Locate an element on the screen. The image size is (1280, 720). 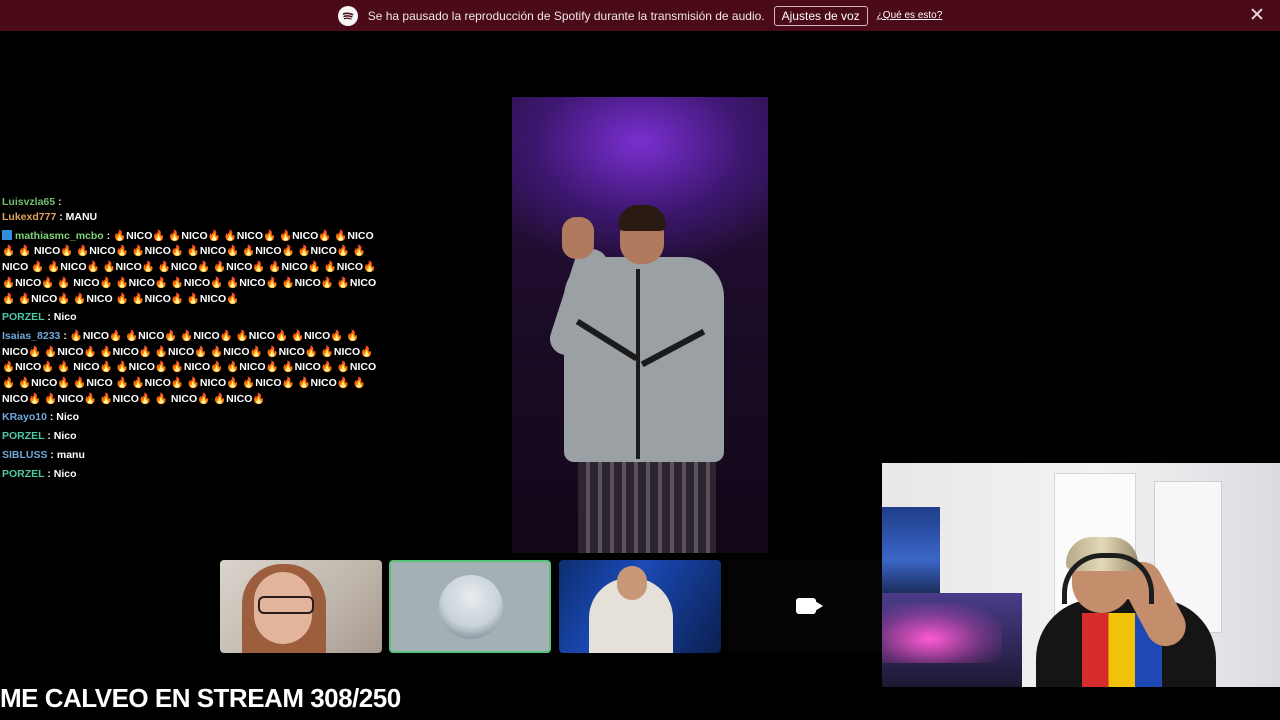
stream-goal-text: ME CALVEO EN STREAM 308/250 is located at coordinates (200, 698).